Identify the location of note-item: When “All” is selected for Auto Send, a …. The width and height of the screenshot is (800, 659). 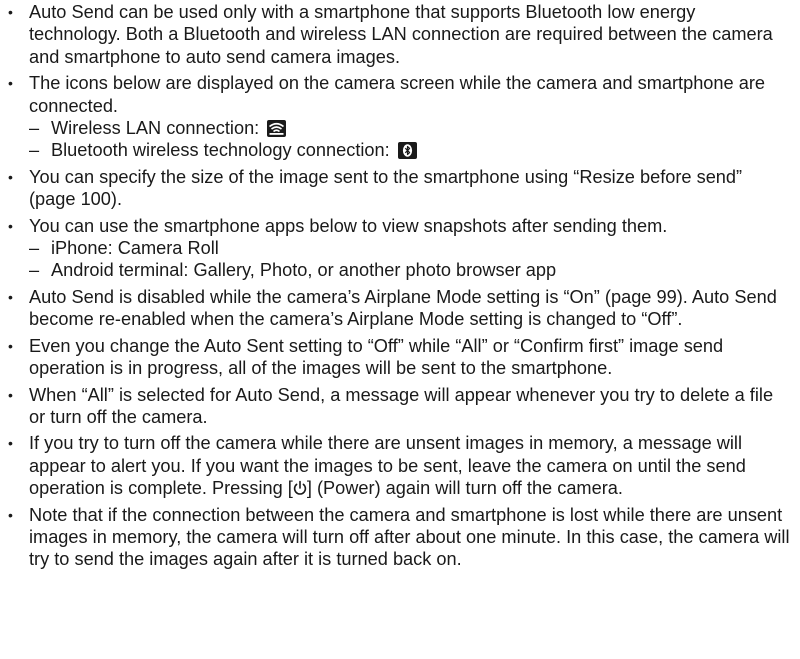
(395, 406).